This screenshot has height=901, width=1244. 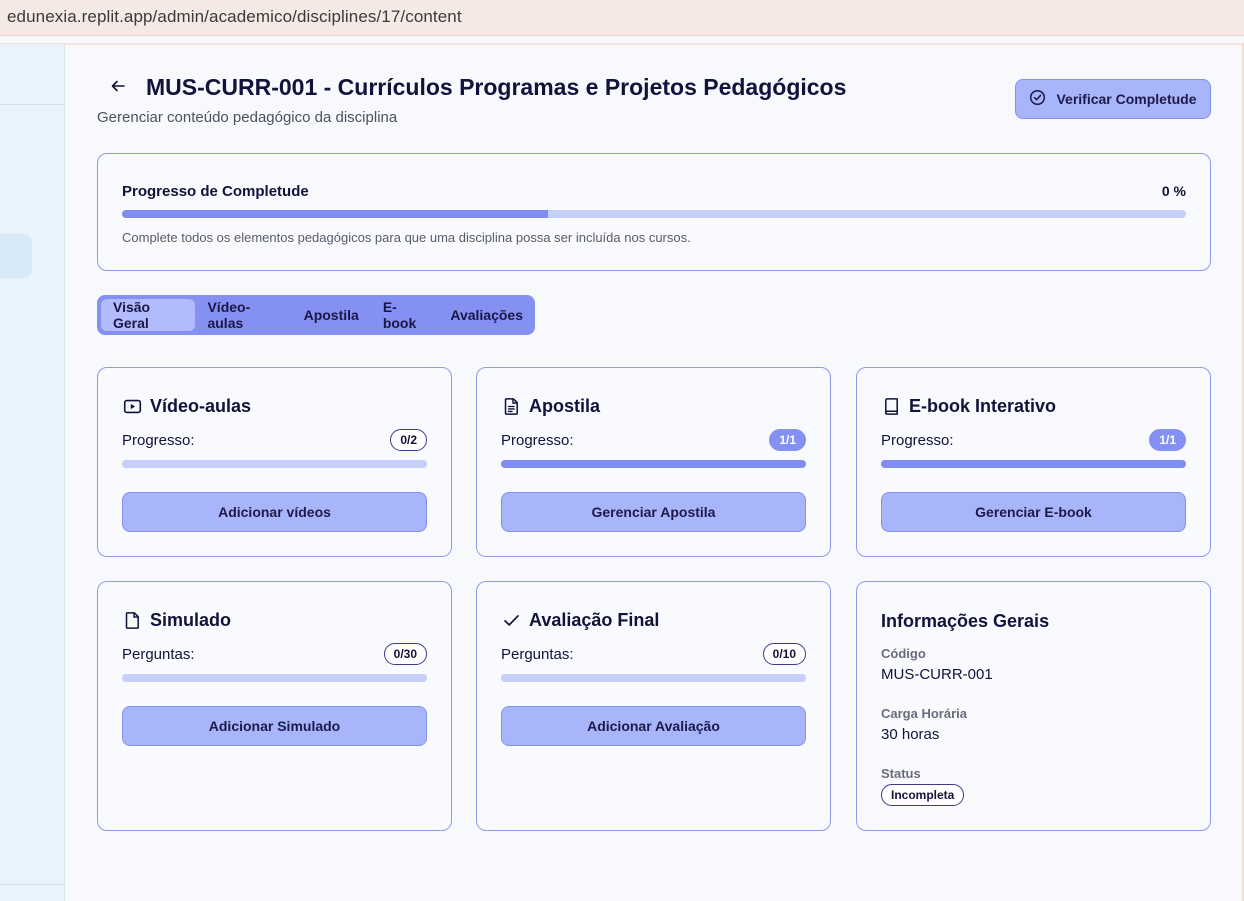 What do you see at coordinates (924, 713) in the screenshot?
I see `workload-label: Carga Horária` at bounding box center [924, 713].